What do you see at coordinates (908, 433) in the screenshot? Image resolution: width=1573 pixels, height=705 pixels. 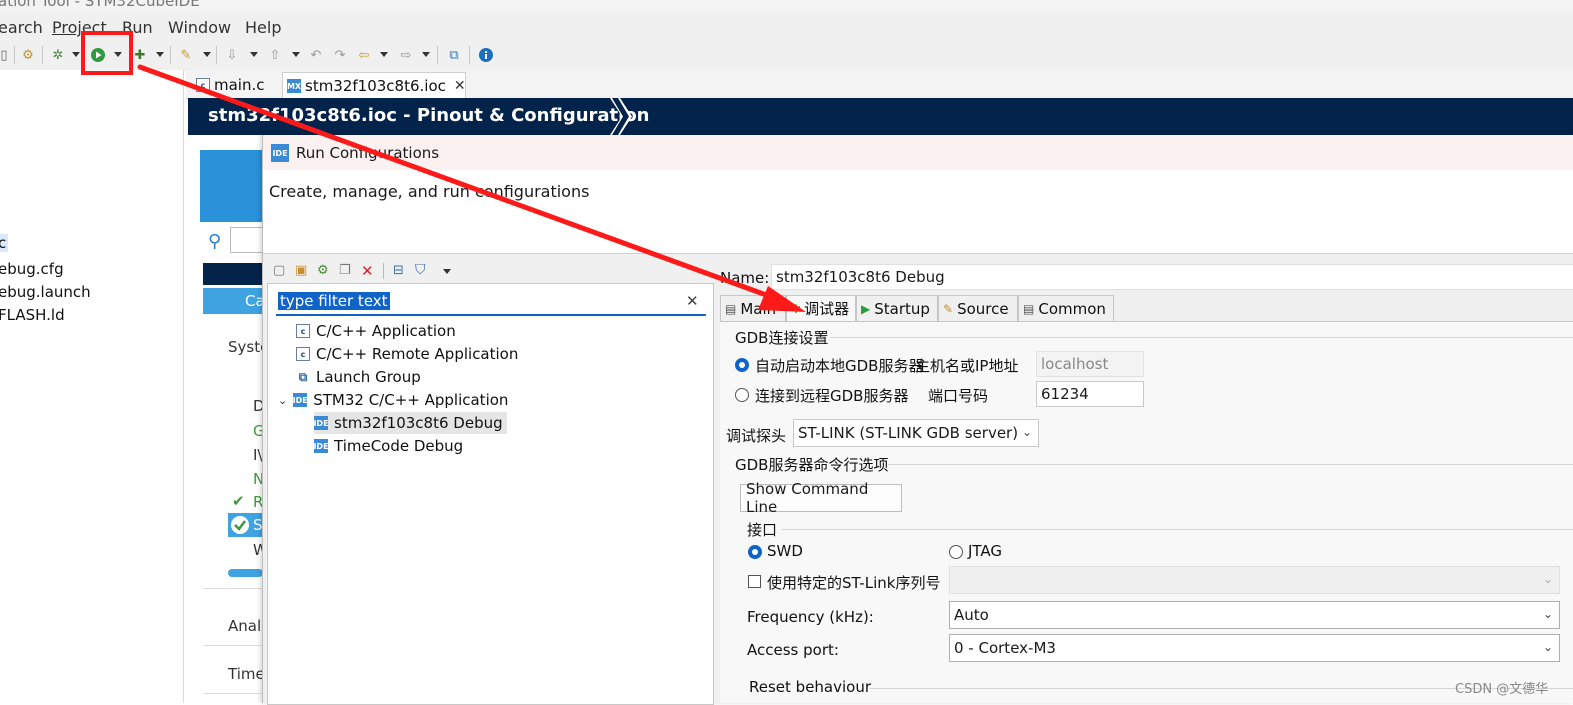 I see `probe-value: ST-LINK (ST-LINK GDB server)` at bounding box center [908, 433].